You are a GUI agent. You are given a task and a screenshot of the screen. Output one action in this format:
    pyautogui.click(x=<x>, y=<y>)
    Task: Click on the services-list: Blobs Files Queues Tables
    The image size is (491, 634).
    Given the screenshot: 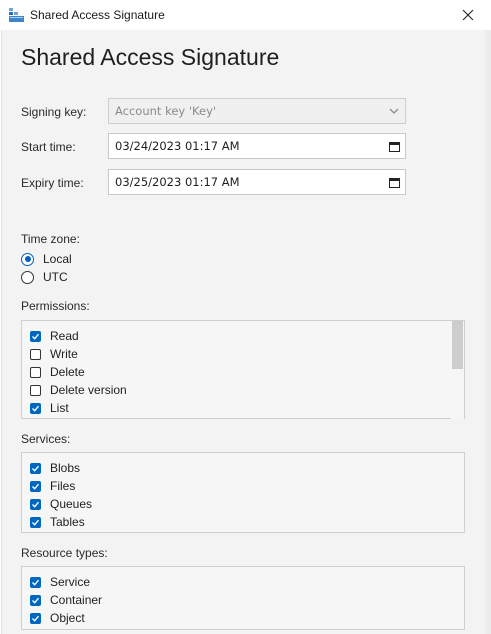 What is the action you would take?
    pyautogui.click(x=243, y=492)
    